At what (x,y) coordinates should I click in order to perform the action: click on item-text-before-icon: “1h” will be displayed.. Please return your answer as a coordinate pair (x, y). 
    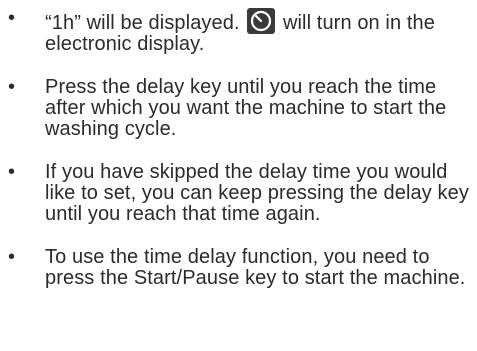
    Looking at the image, I should click on (142, 23).